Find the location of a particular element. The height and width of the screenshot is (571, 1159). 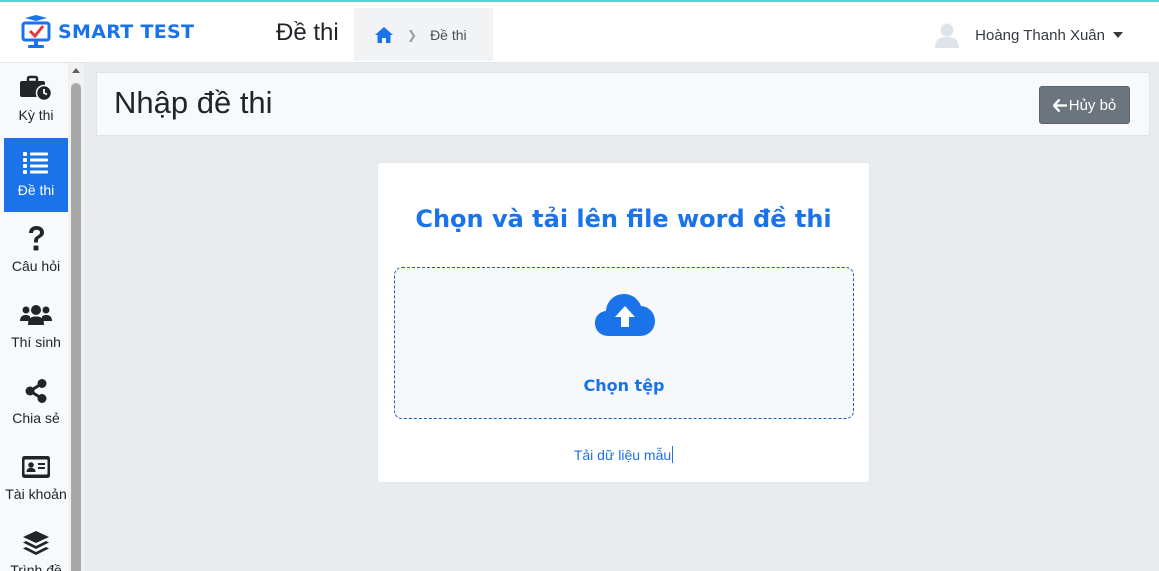

sidebar-item-de-thi: Đề thi is located at coordinates (36, 175).